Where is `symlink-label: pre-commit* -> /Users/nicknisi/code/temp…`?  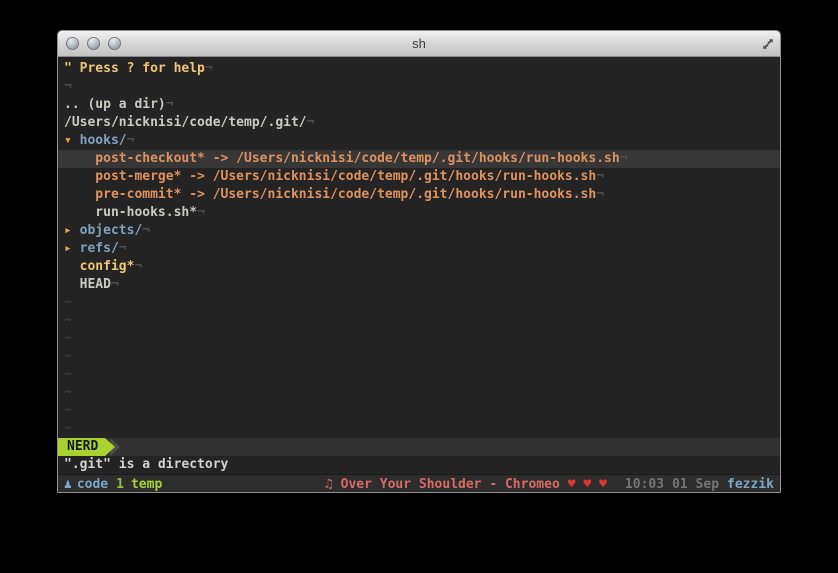
symlink-label: pre-commit* -> /Users/nicknisi/code/temp… is located at coordinates (330, 194).